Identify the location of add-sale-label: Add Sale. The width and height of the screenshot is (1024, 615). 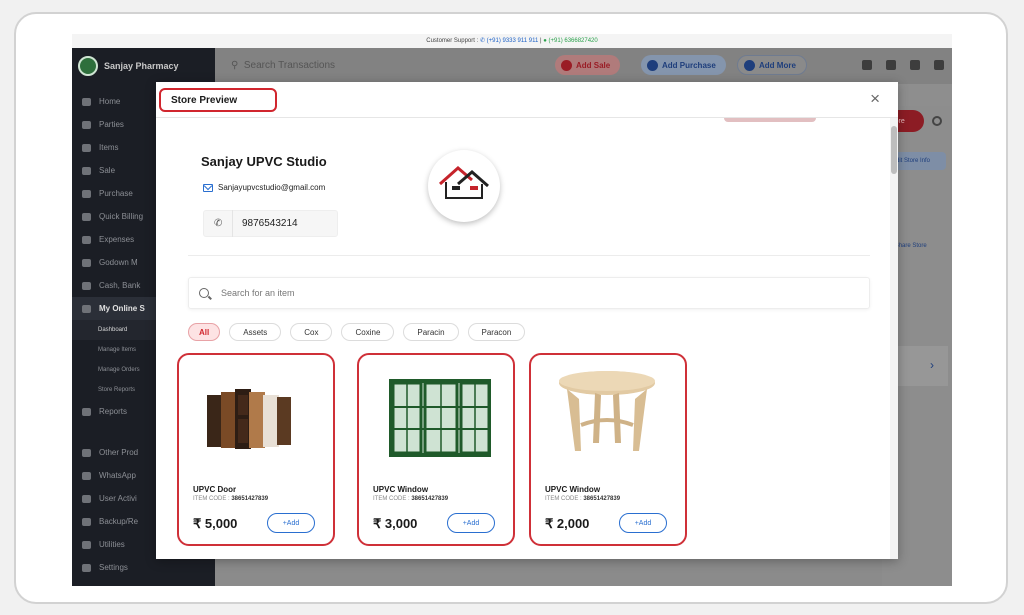
(593, 65).